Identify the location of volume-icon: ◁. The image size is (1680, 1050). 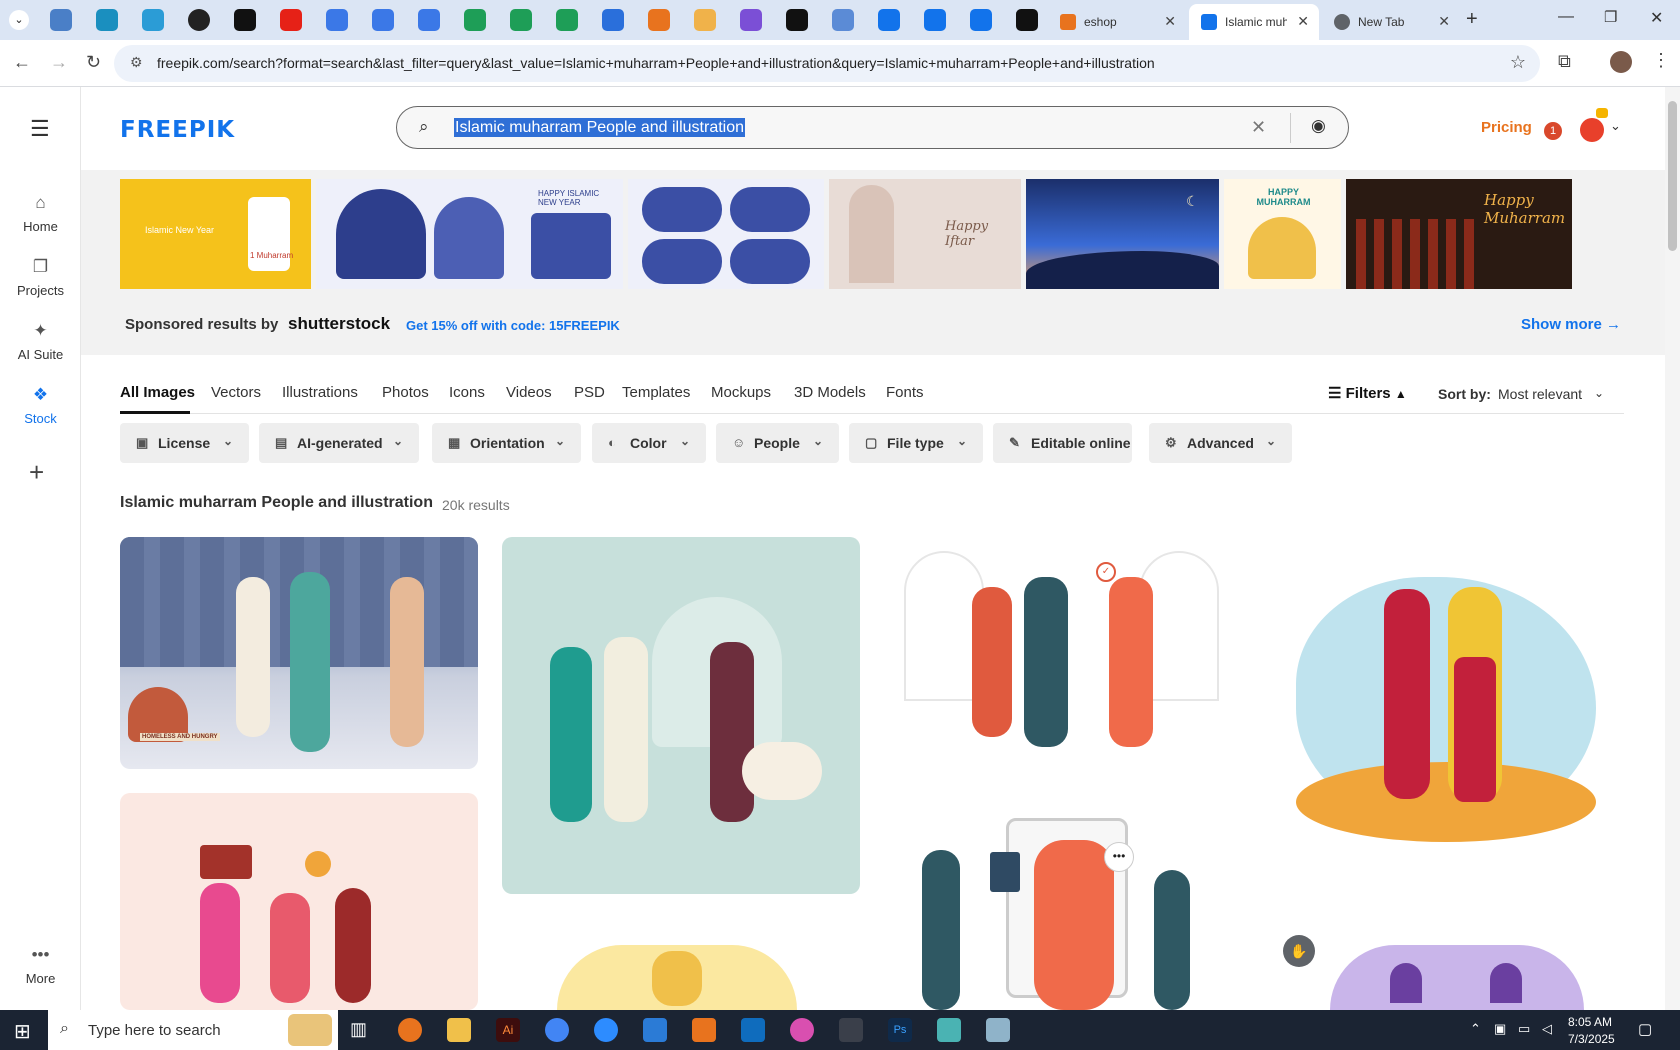
(1547, 1029).